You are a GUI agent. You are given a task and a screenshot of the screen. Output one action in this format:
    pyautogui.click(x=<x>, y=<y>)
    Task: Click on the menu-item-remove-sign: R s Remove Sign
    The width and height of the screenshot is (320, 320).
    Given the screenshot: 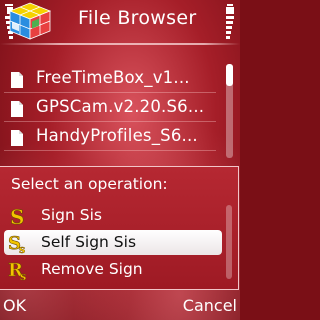 What is the action you would take?
    pyautogui.click(x=113, y=269)
    